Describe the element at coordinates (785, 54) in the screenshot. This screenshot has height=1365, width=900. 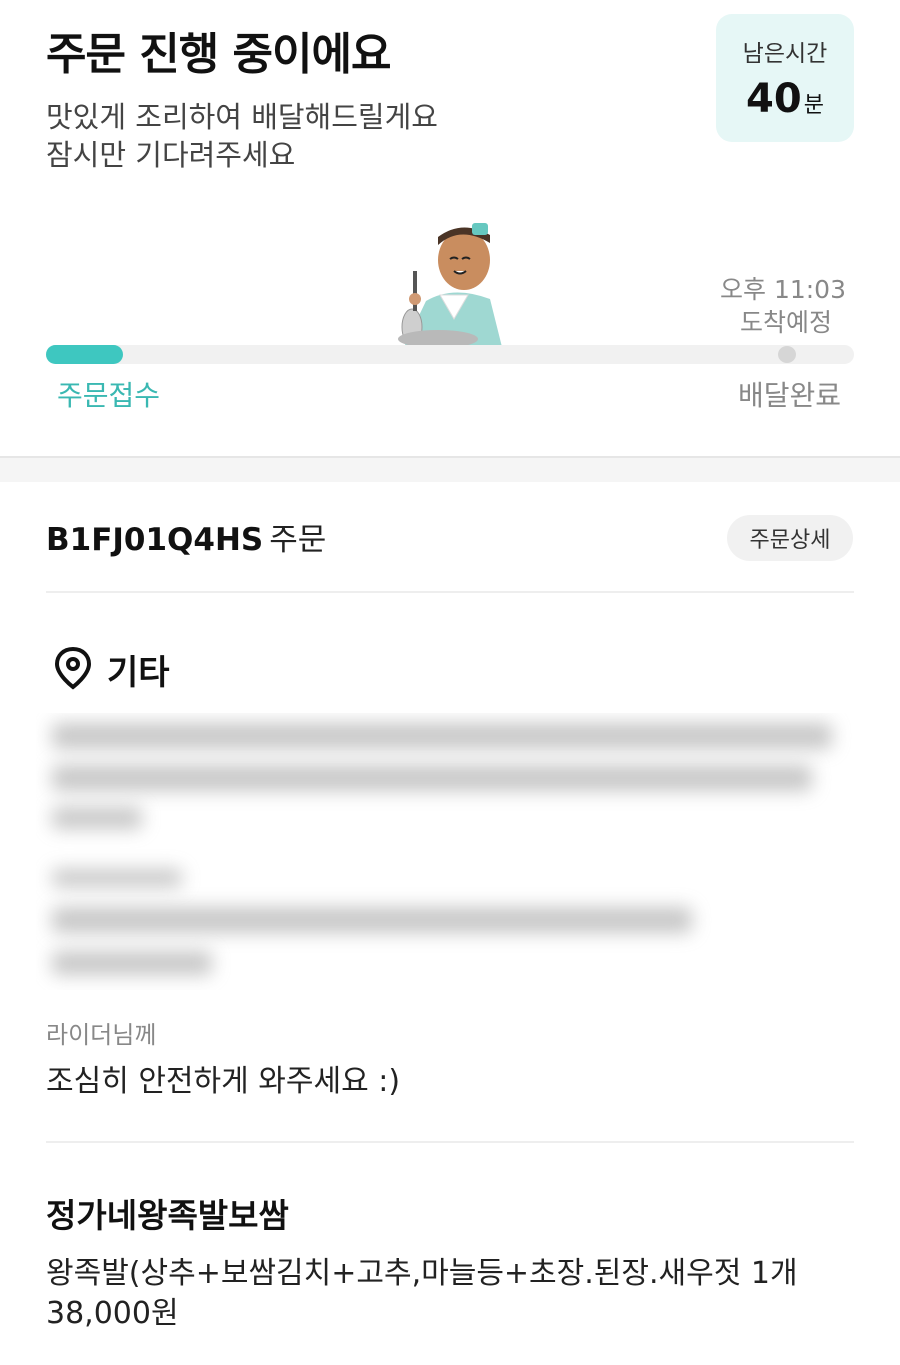
I see `remaining-time-label: 남은시간` at that location.